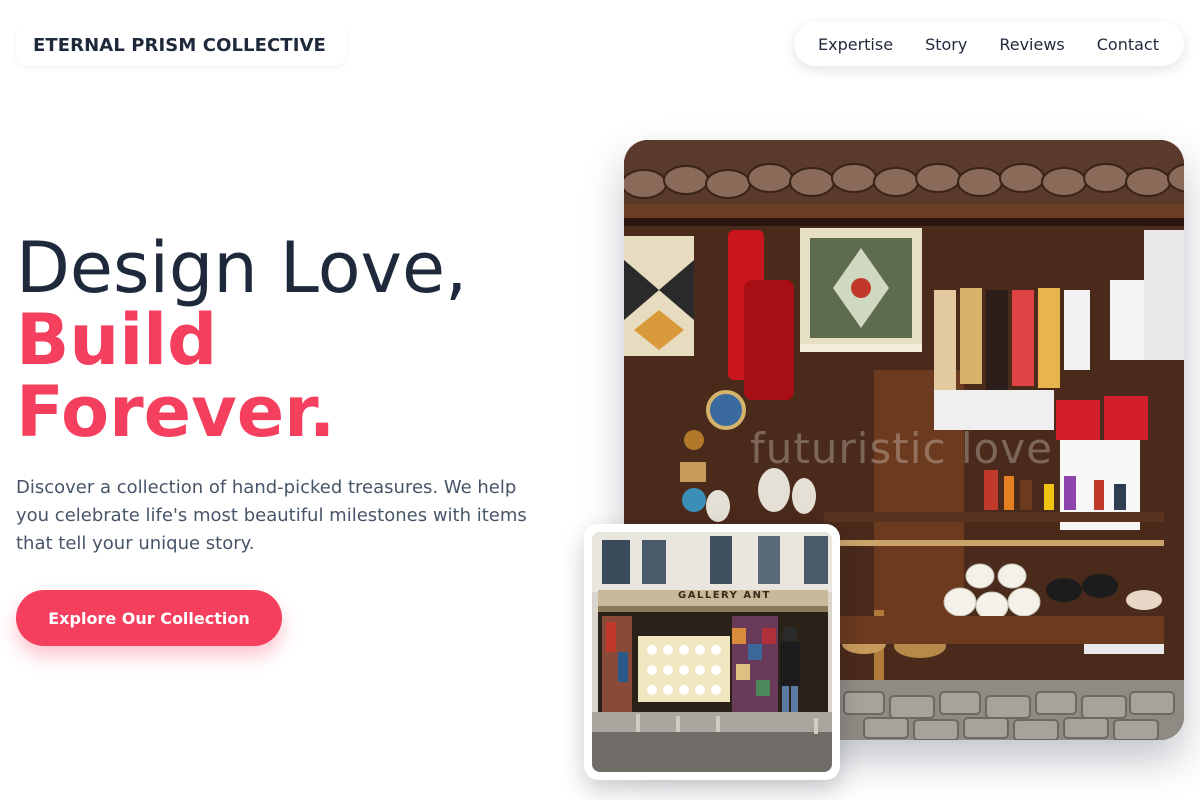 Image resolution: width=1200 pixels, height=800 pixels. I want to click on hero-headline: Design Love, Build Forever., so click(296, 340).